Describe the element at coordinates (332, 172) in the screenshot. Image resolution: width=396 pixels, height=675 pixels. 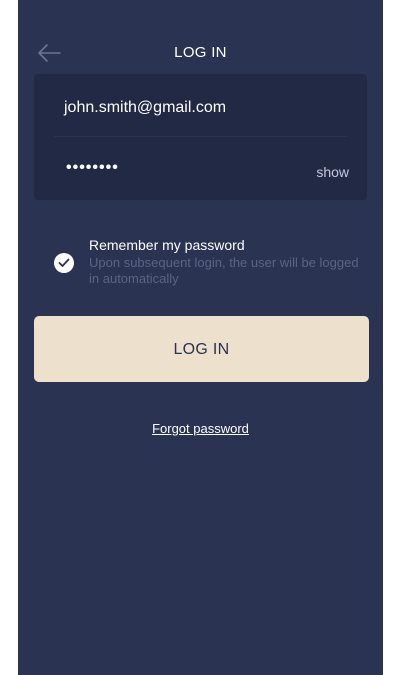
I see `show-password-button: show` at that location.